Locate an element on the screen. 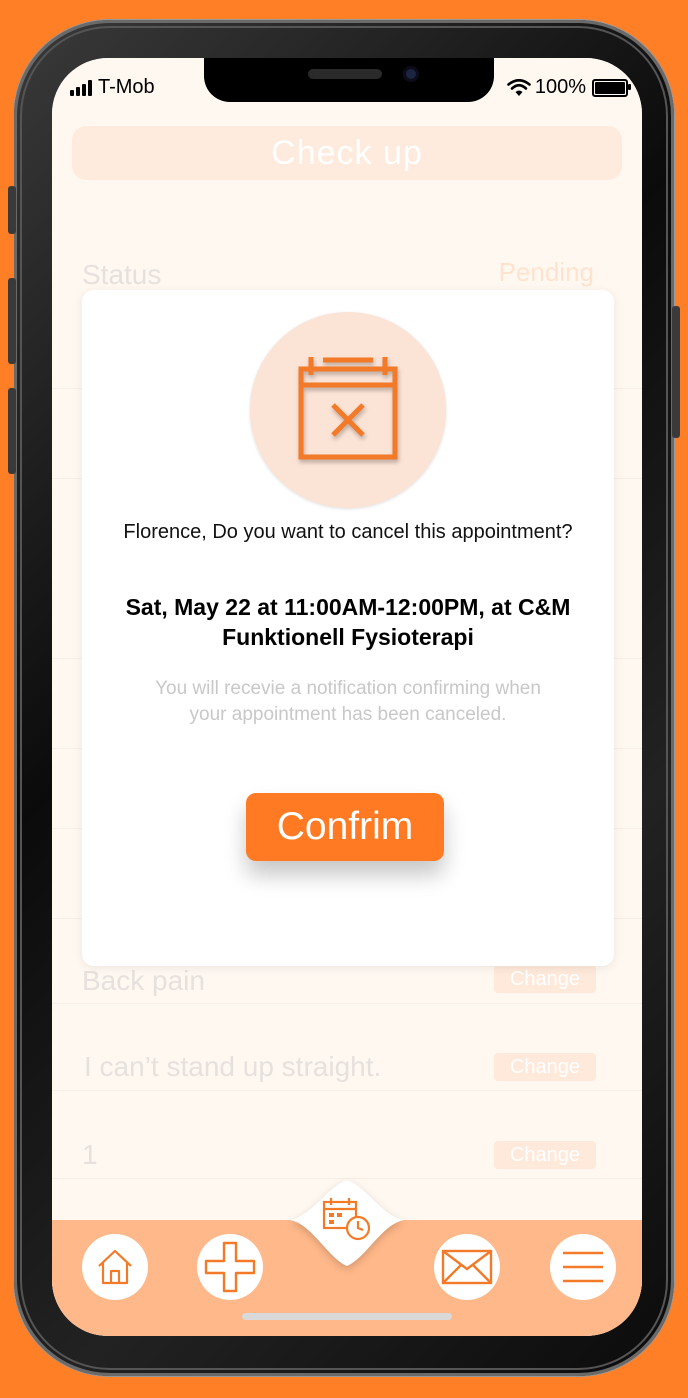 Image resolution: width=688 pixels, height=1398 pixels. symptom-value: Back pain is located at coordinates (143, 980).